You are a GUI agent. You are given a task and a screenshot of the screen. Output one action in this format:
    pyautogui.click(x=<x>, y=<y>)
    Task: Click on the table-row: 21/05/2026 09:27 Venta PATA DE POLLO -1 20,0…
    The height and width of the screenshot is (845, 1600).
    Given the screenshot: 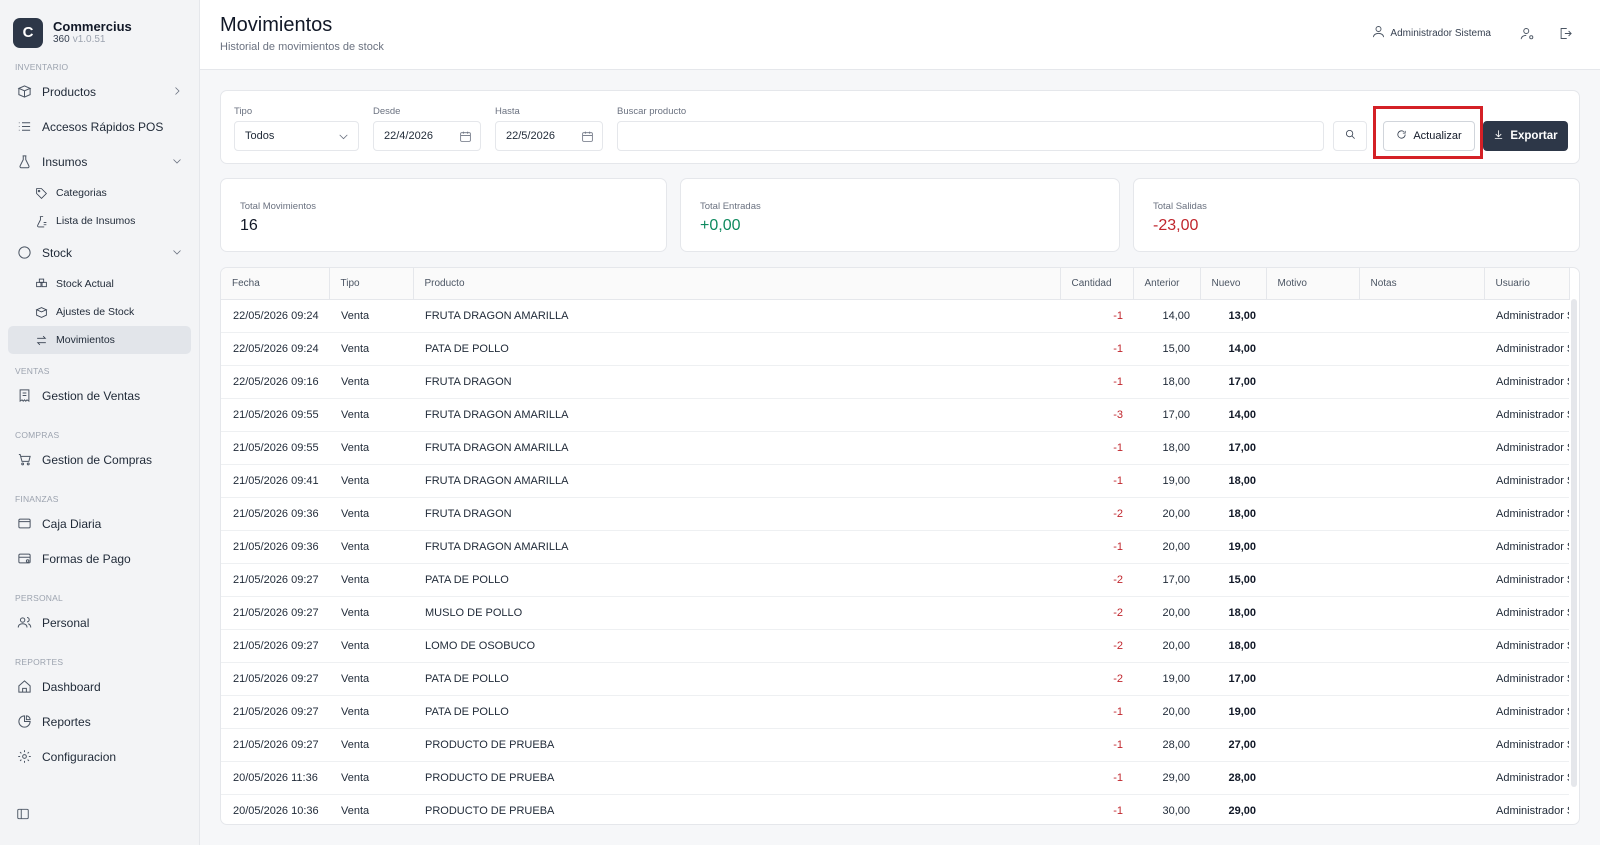 What is the action you would take?
    pyautogui.click(x=895, y=712)
    